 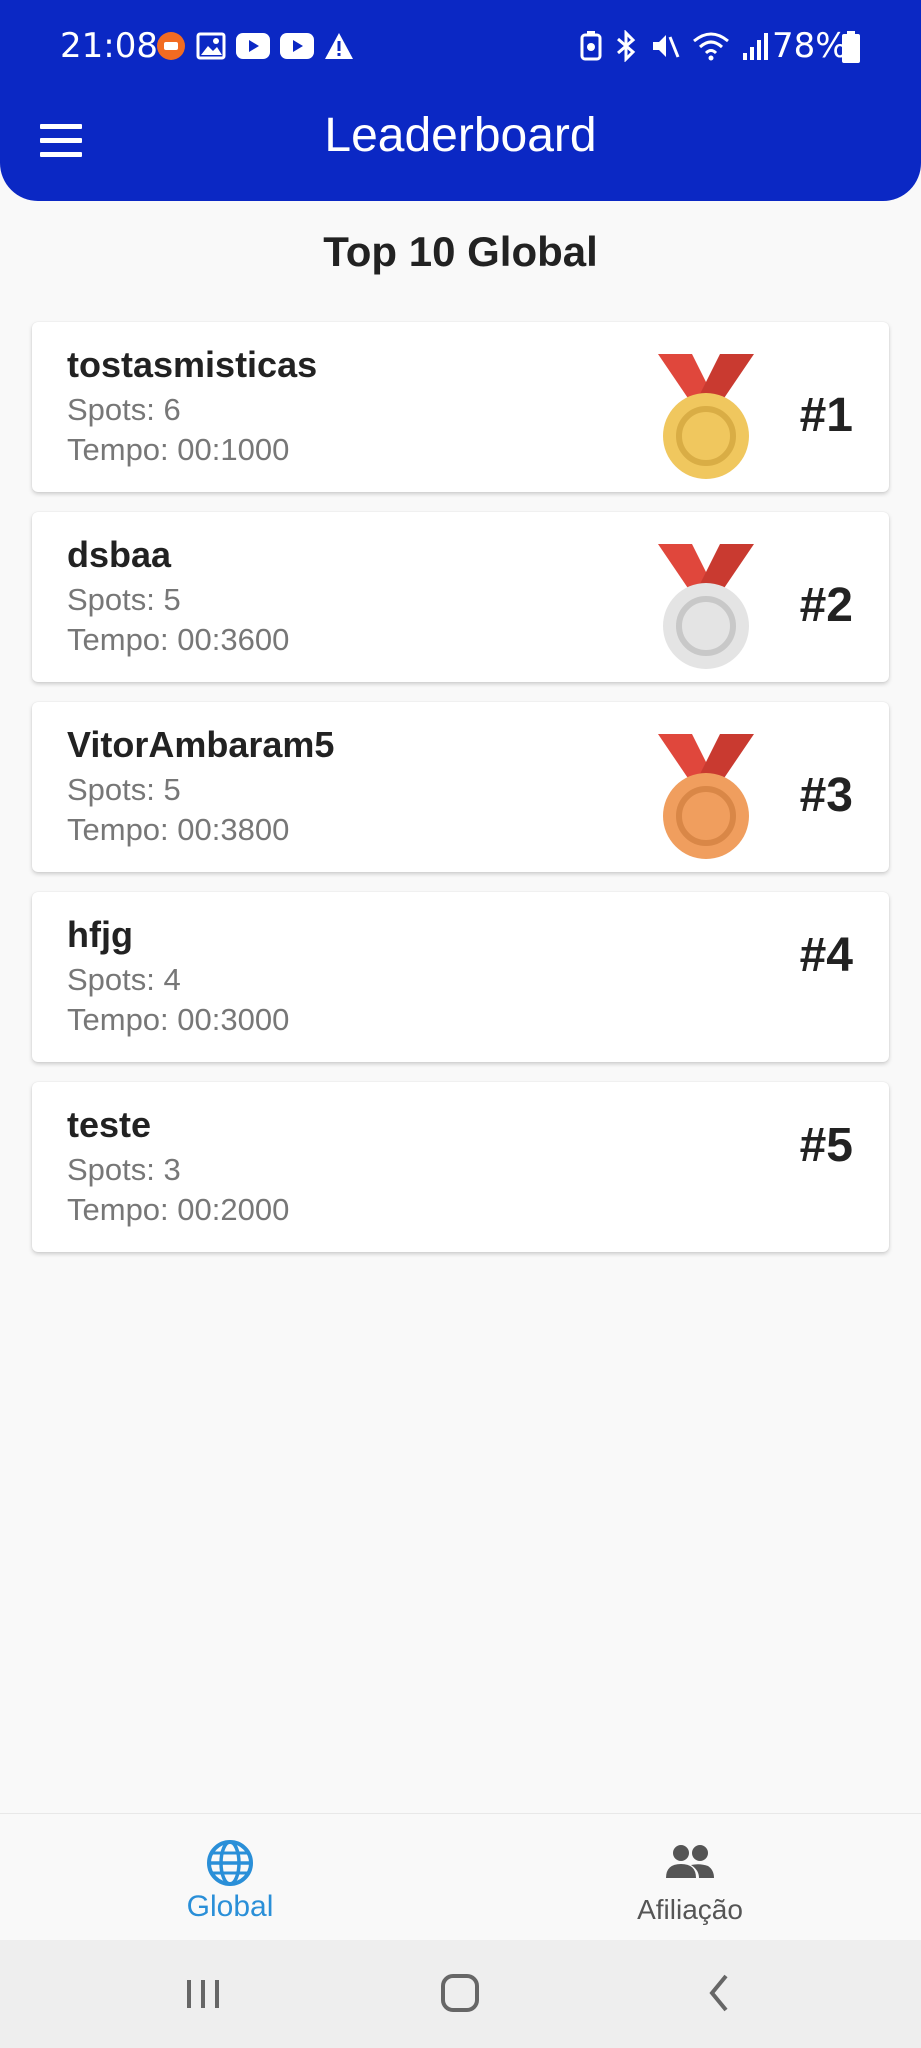 I want to click on back-icon, so click(x=720, y=1993).